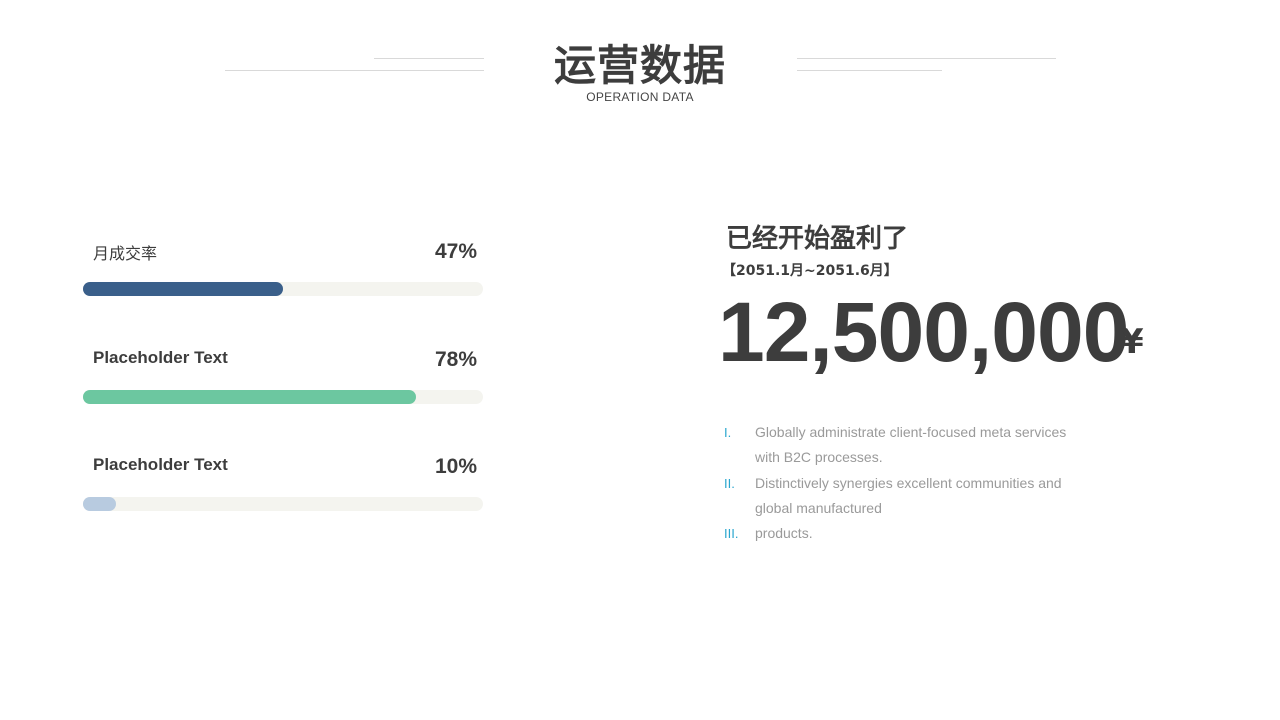  What do you see at coordinates (455, 466) in the screenshot?
I see `progress-percent: 10%` at bounding box center [455, 466].